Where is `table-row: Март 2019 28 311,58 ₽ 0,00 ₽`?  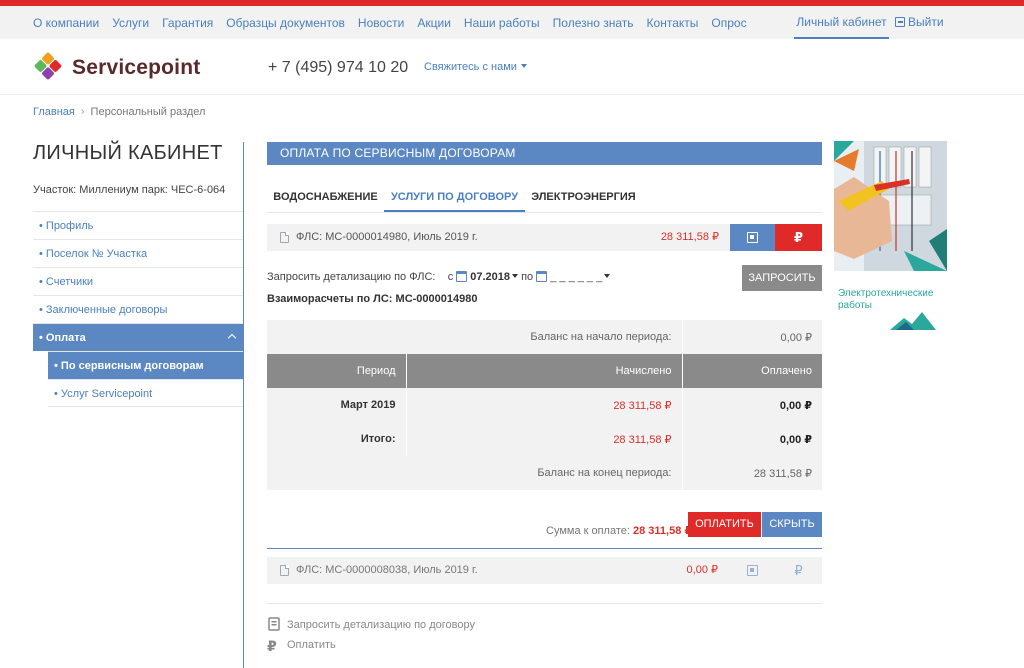 table-row: Март 2019 28 311,58 ₽ 0,00 ₽ is located at coordinates (544, 405).